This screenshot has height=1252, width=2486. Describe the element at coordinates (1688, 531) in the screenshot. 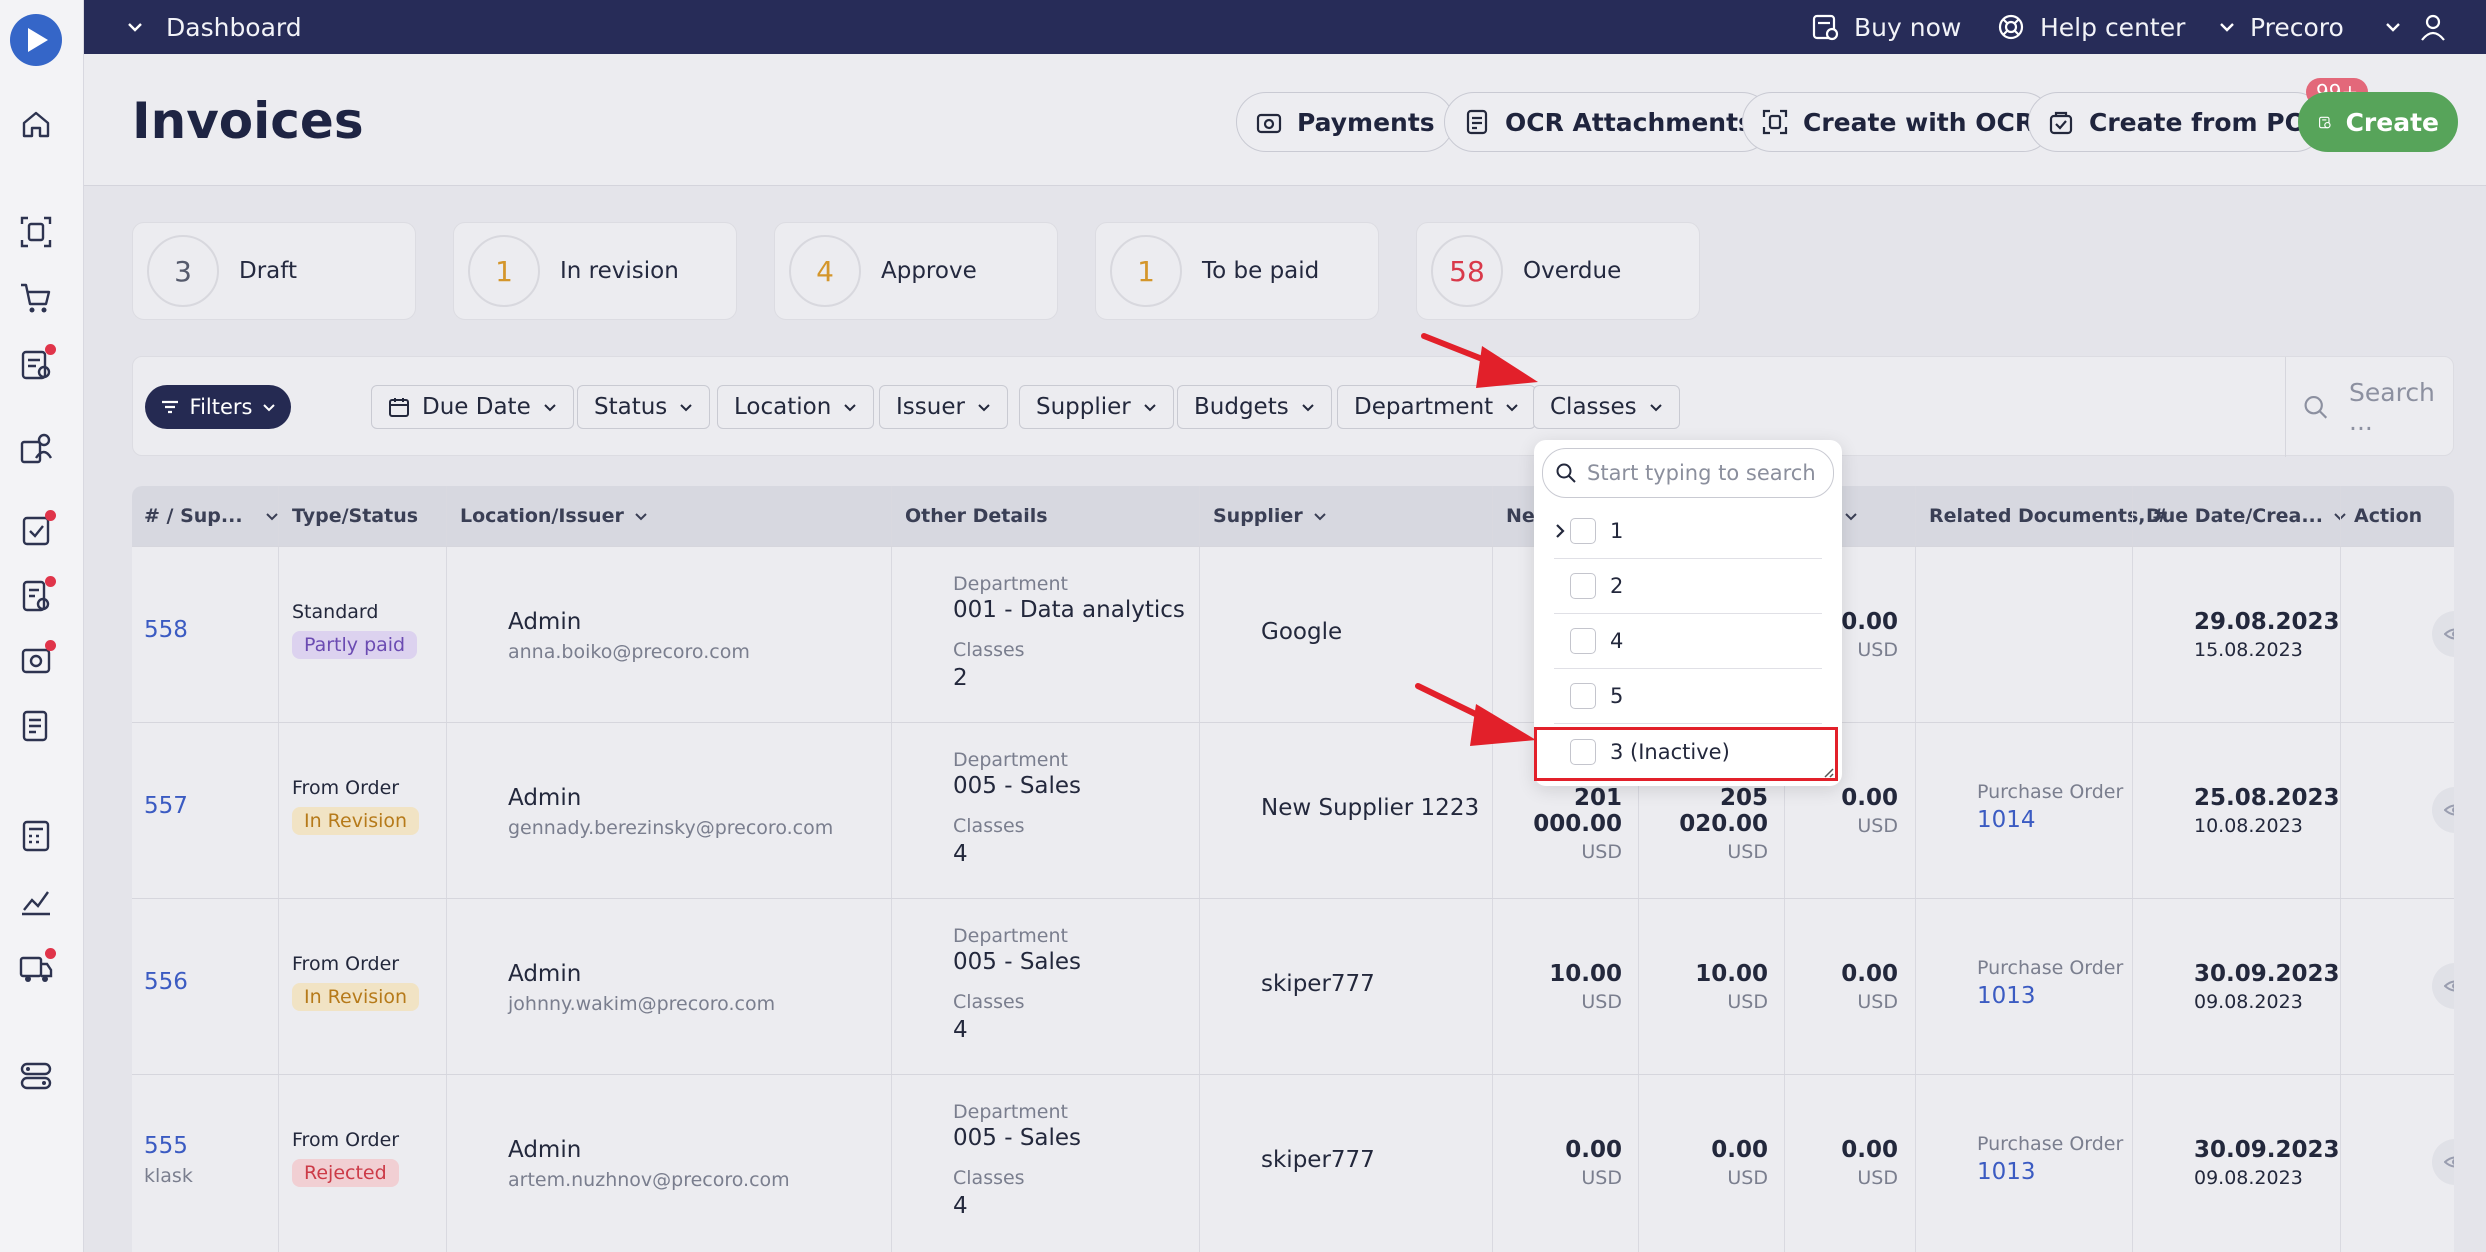

I see `class-option-1: 1` at that location.